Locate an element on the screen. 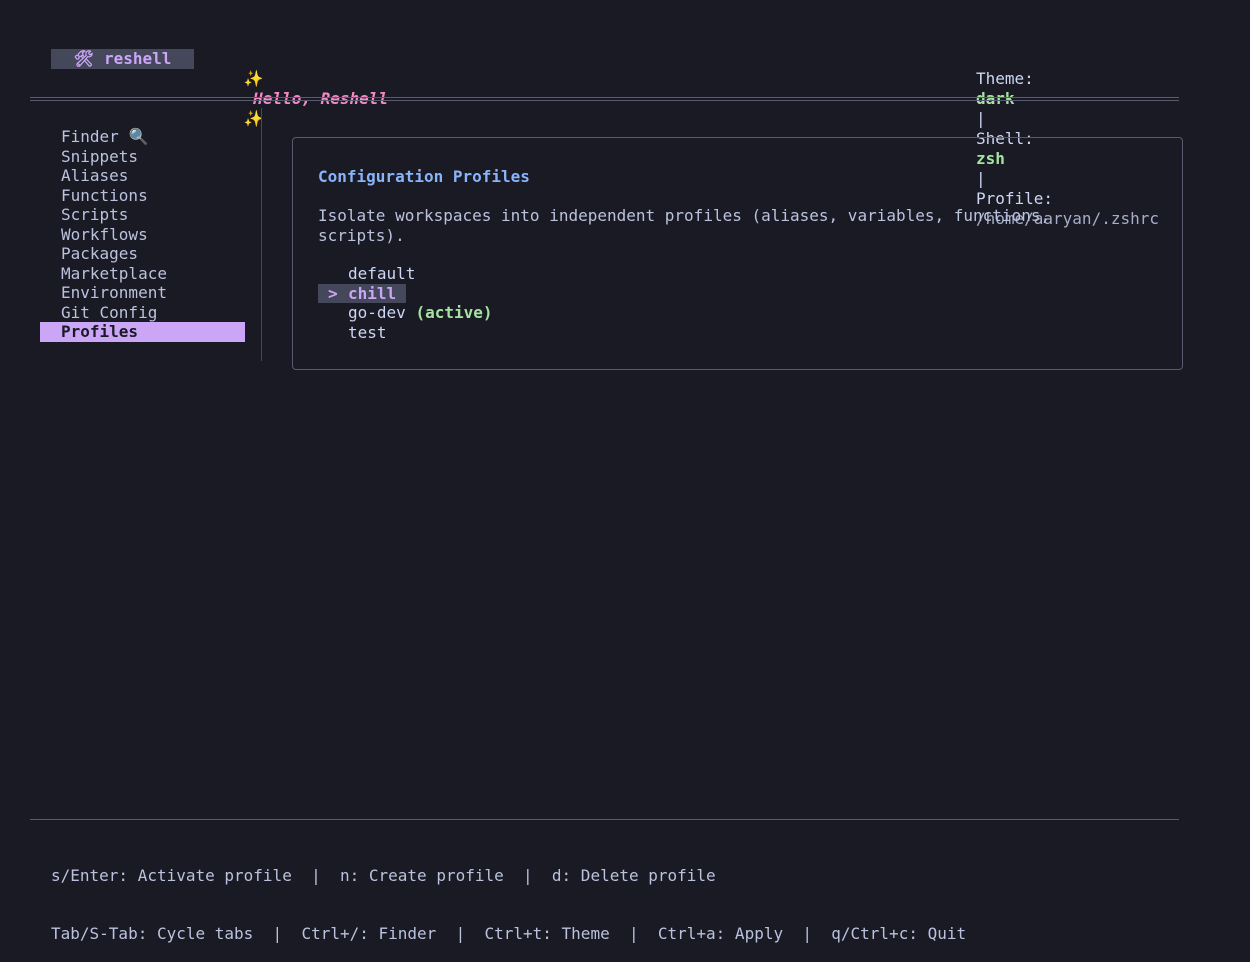  profile-item-test: test is located at coordinates (405, 333).